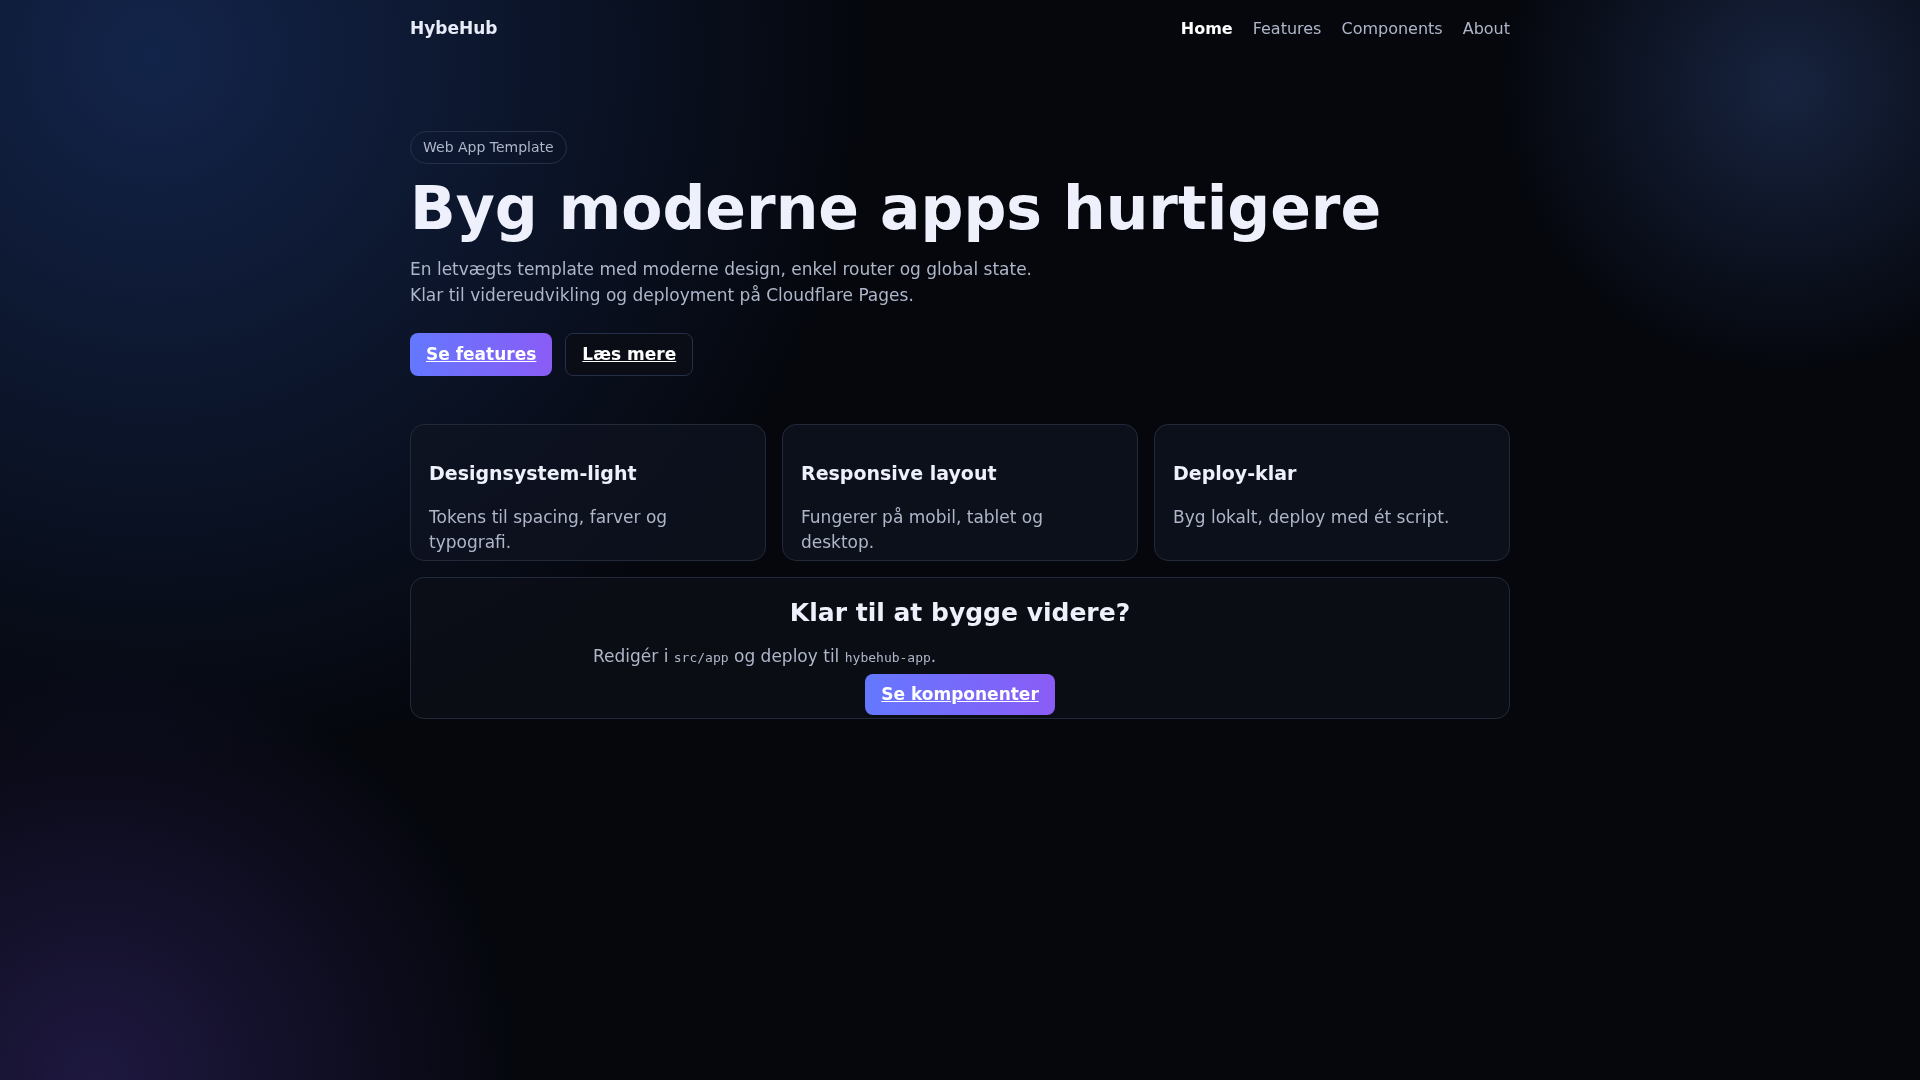 The image size is (1920, 1080). Describe the element at coordinates (549, 529) in the screenshot. I see `card-description: Tokens til spacing, farver og typografi.` at that location.